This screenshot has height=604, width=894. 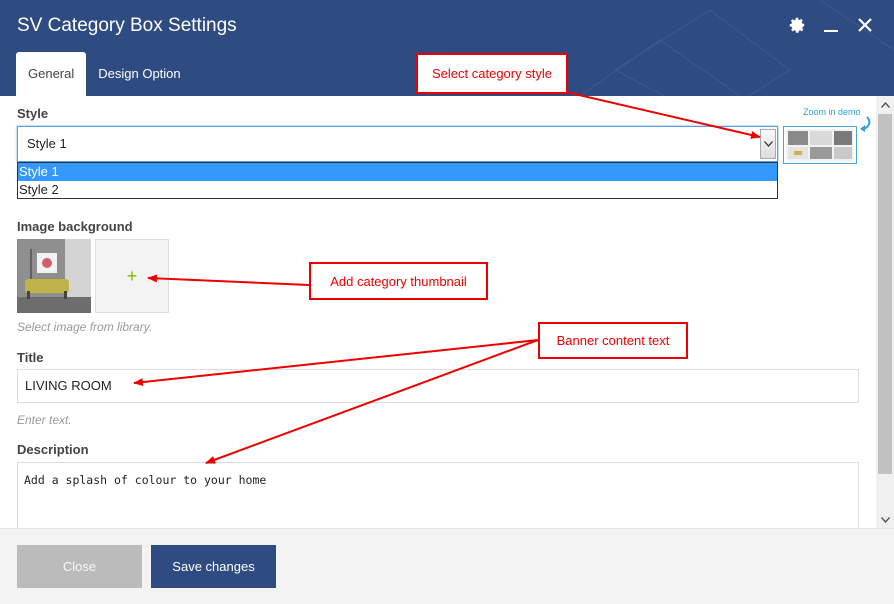 I want to click on style-select-value: Style 1, so click(x=47, y=143).